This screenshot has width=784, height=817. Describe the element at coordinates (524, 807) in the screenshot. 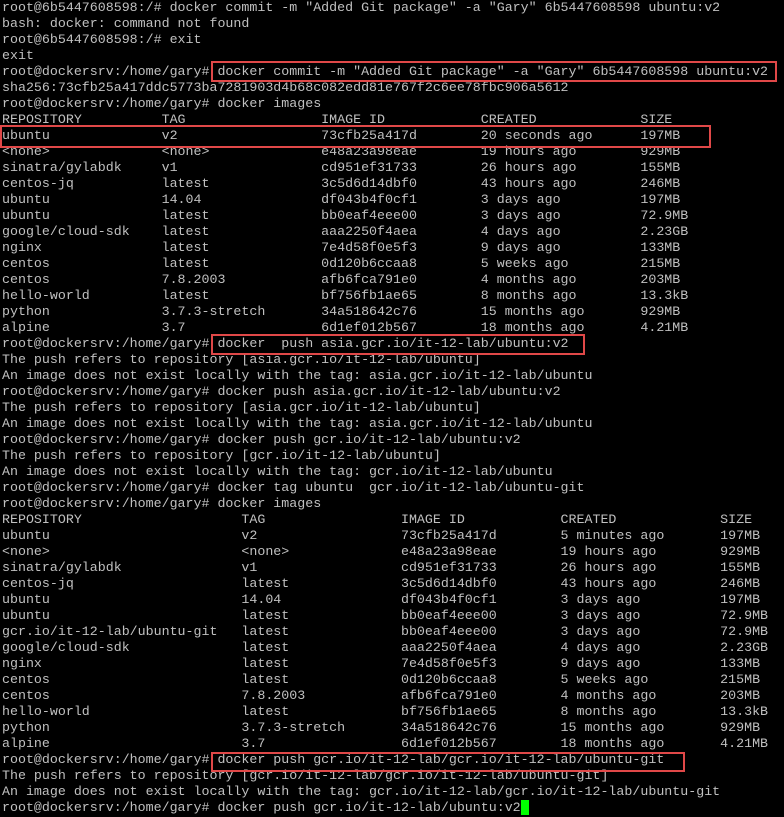

I see `cursor-block` at that location.